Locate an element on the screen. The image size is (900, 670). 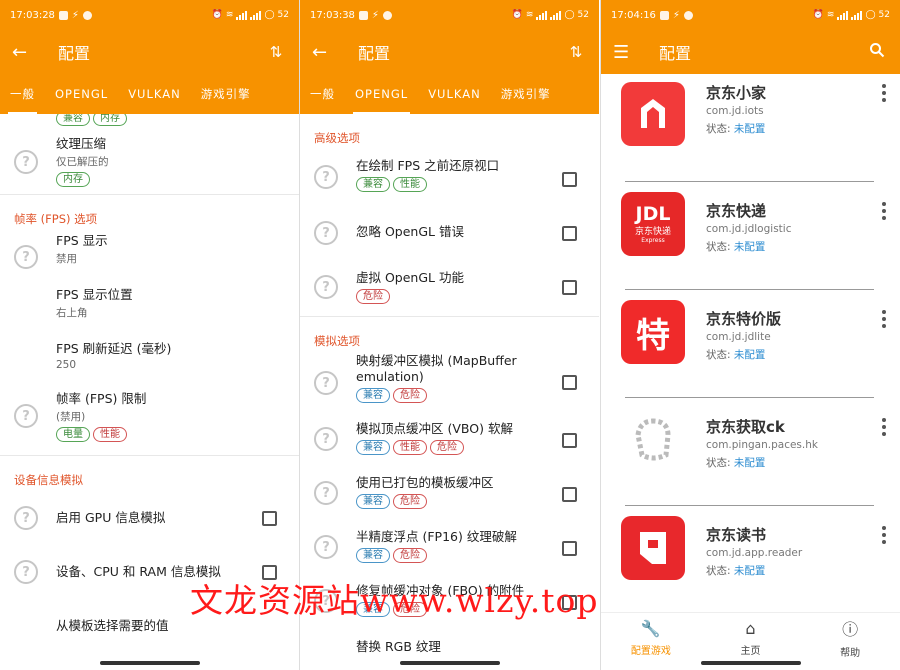
app-icon-jd-lite: 特 is located at coordinates (653, 332).